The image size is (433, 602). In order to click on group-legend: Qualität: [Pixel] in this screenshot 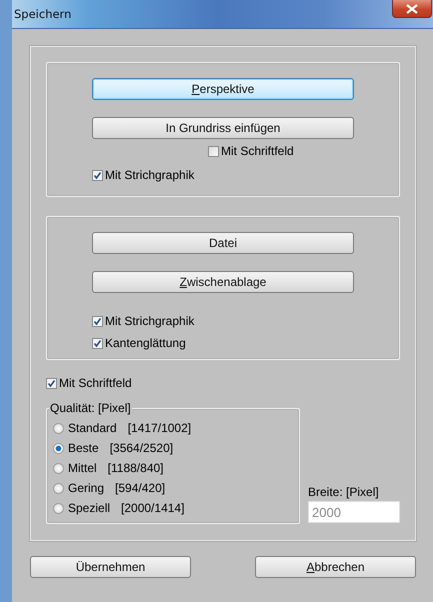, I will do `click(90, 408)`.